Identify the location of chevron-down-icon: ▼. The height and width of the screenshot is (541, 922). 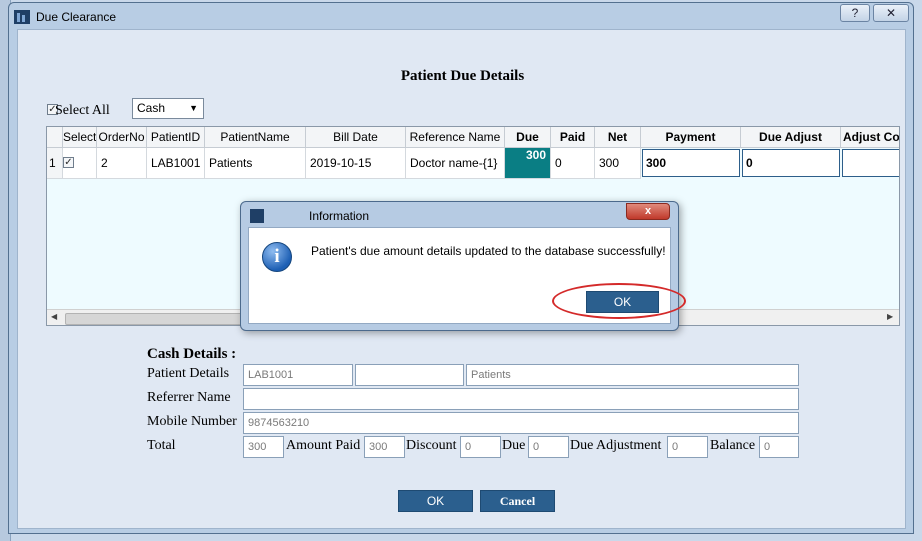
(193, 108).